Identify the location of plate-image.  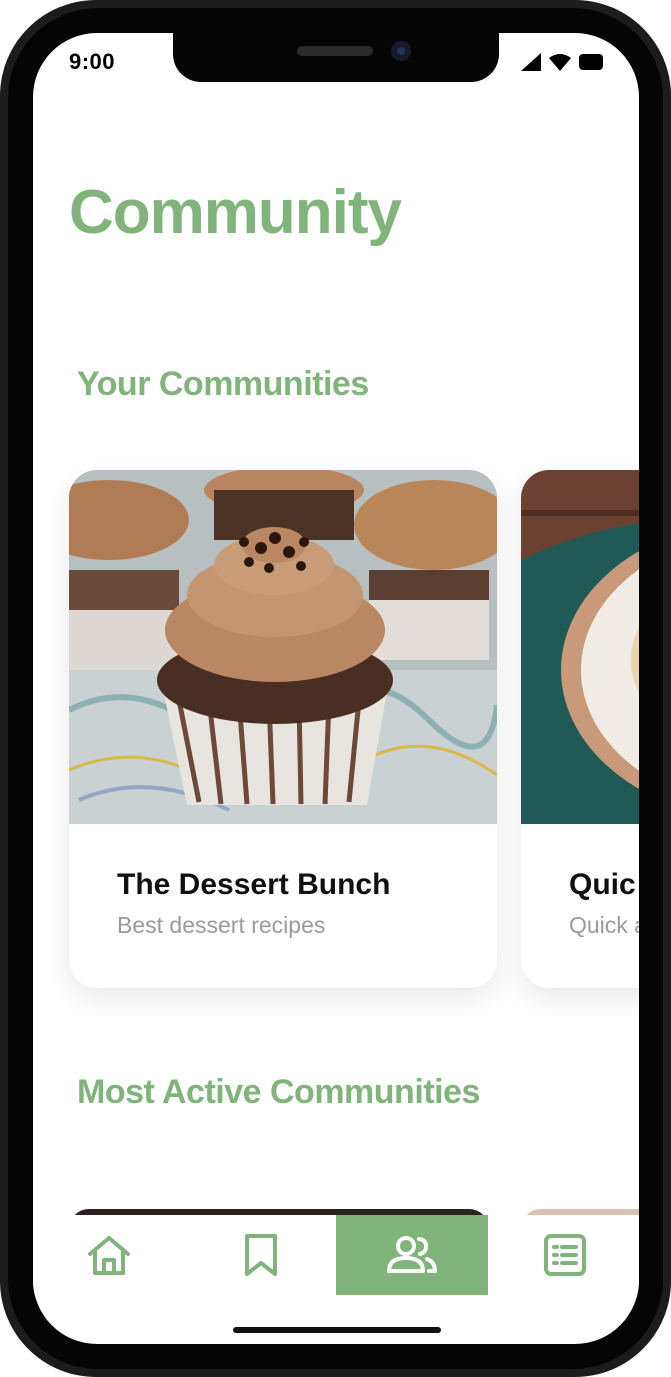
(580, 647).